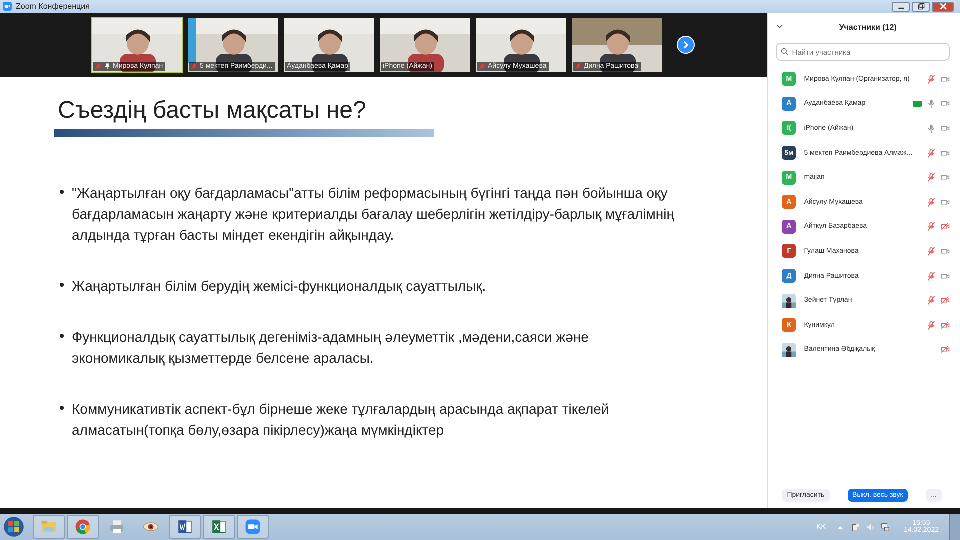 Image resolution: width=960 pixels, height=540 pixels. What do you see at coordinates (885, 527) in the screenshot?
I see `network-icon` at bounding box center [885, 527].